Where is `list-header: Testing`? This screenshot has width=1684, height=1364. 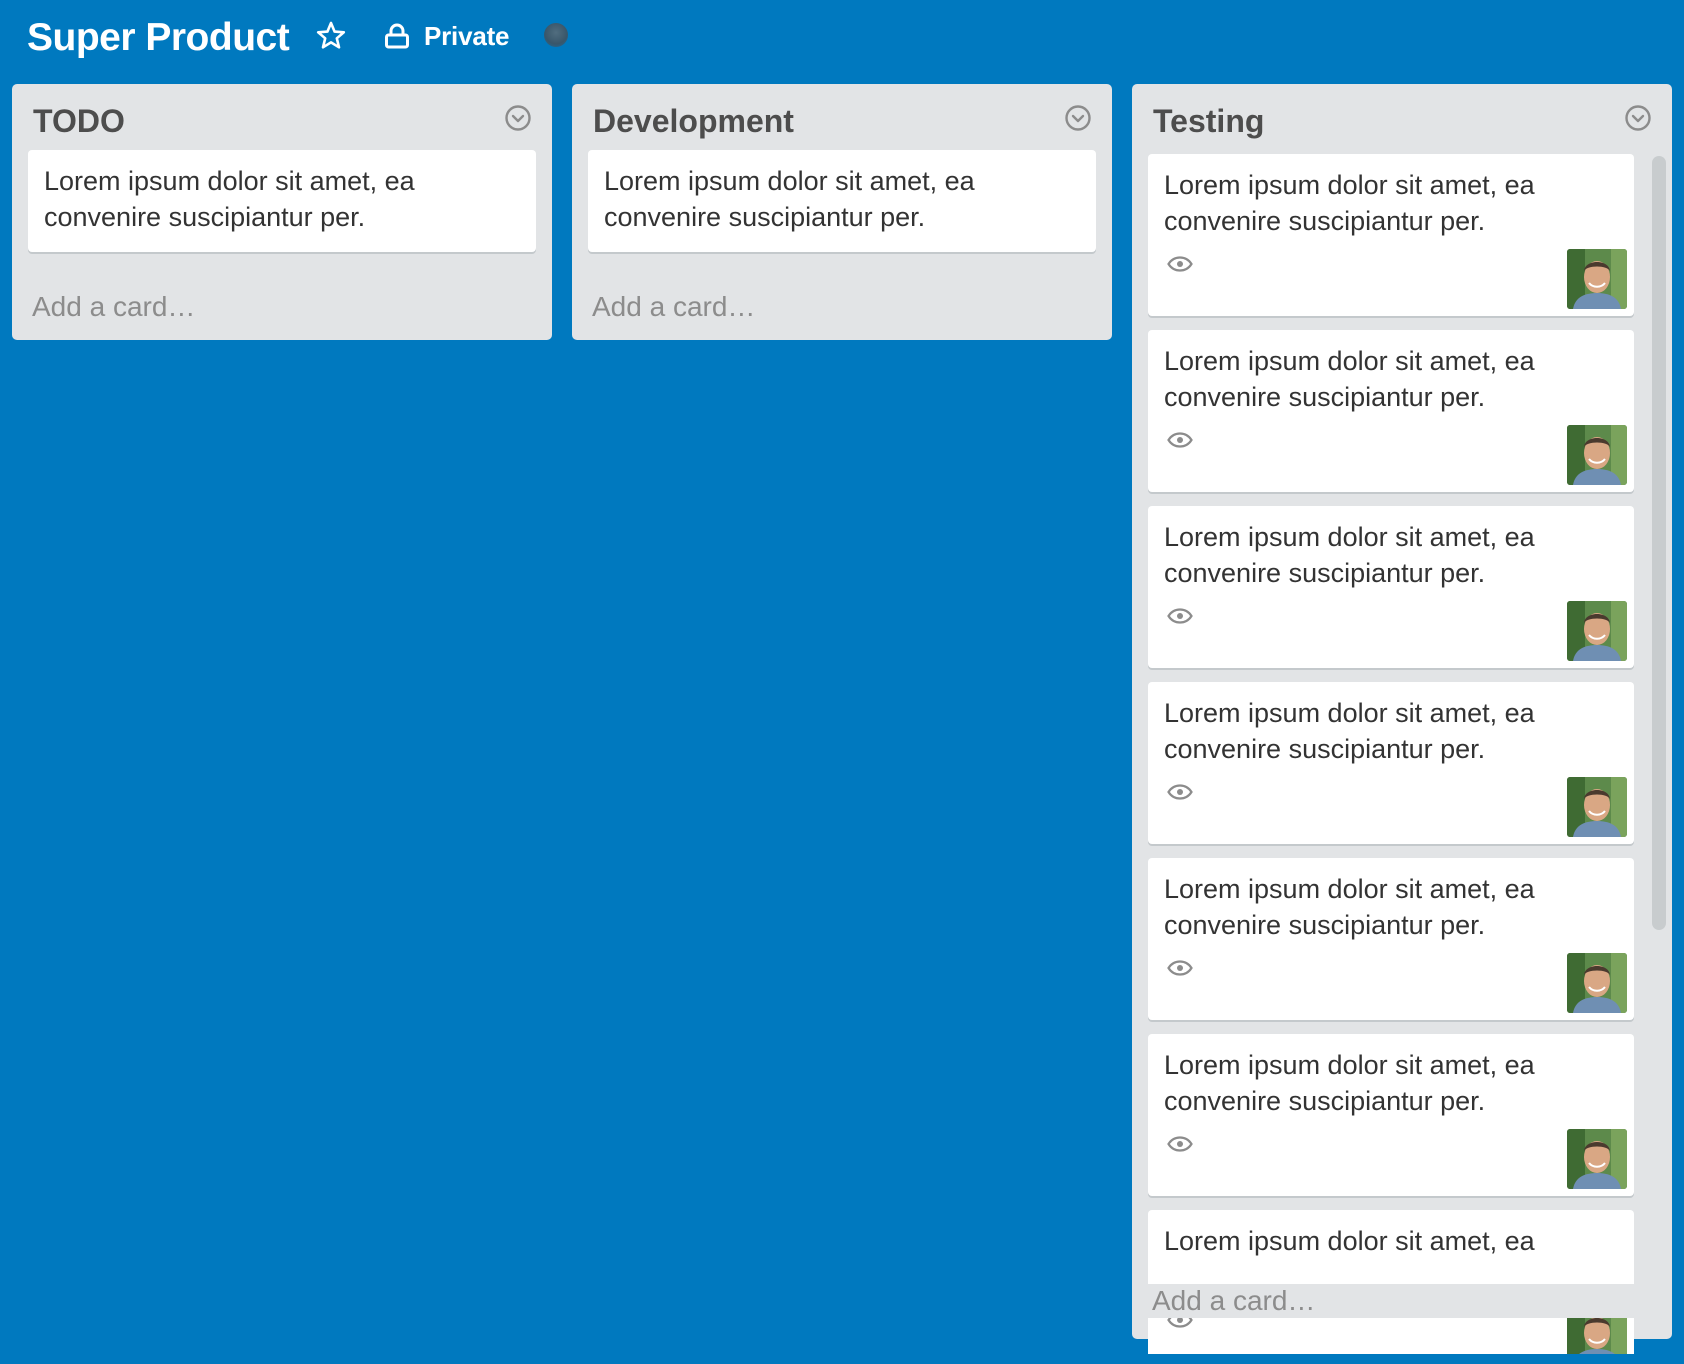 list-header: Testing is located at coordinates (1402, 117).